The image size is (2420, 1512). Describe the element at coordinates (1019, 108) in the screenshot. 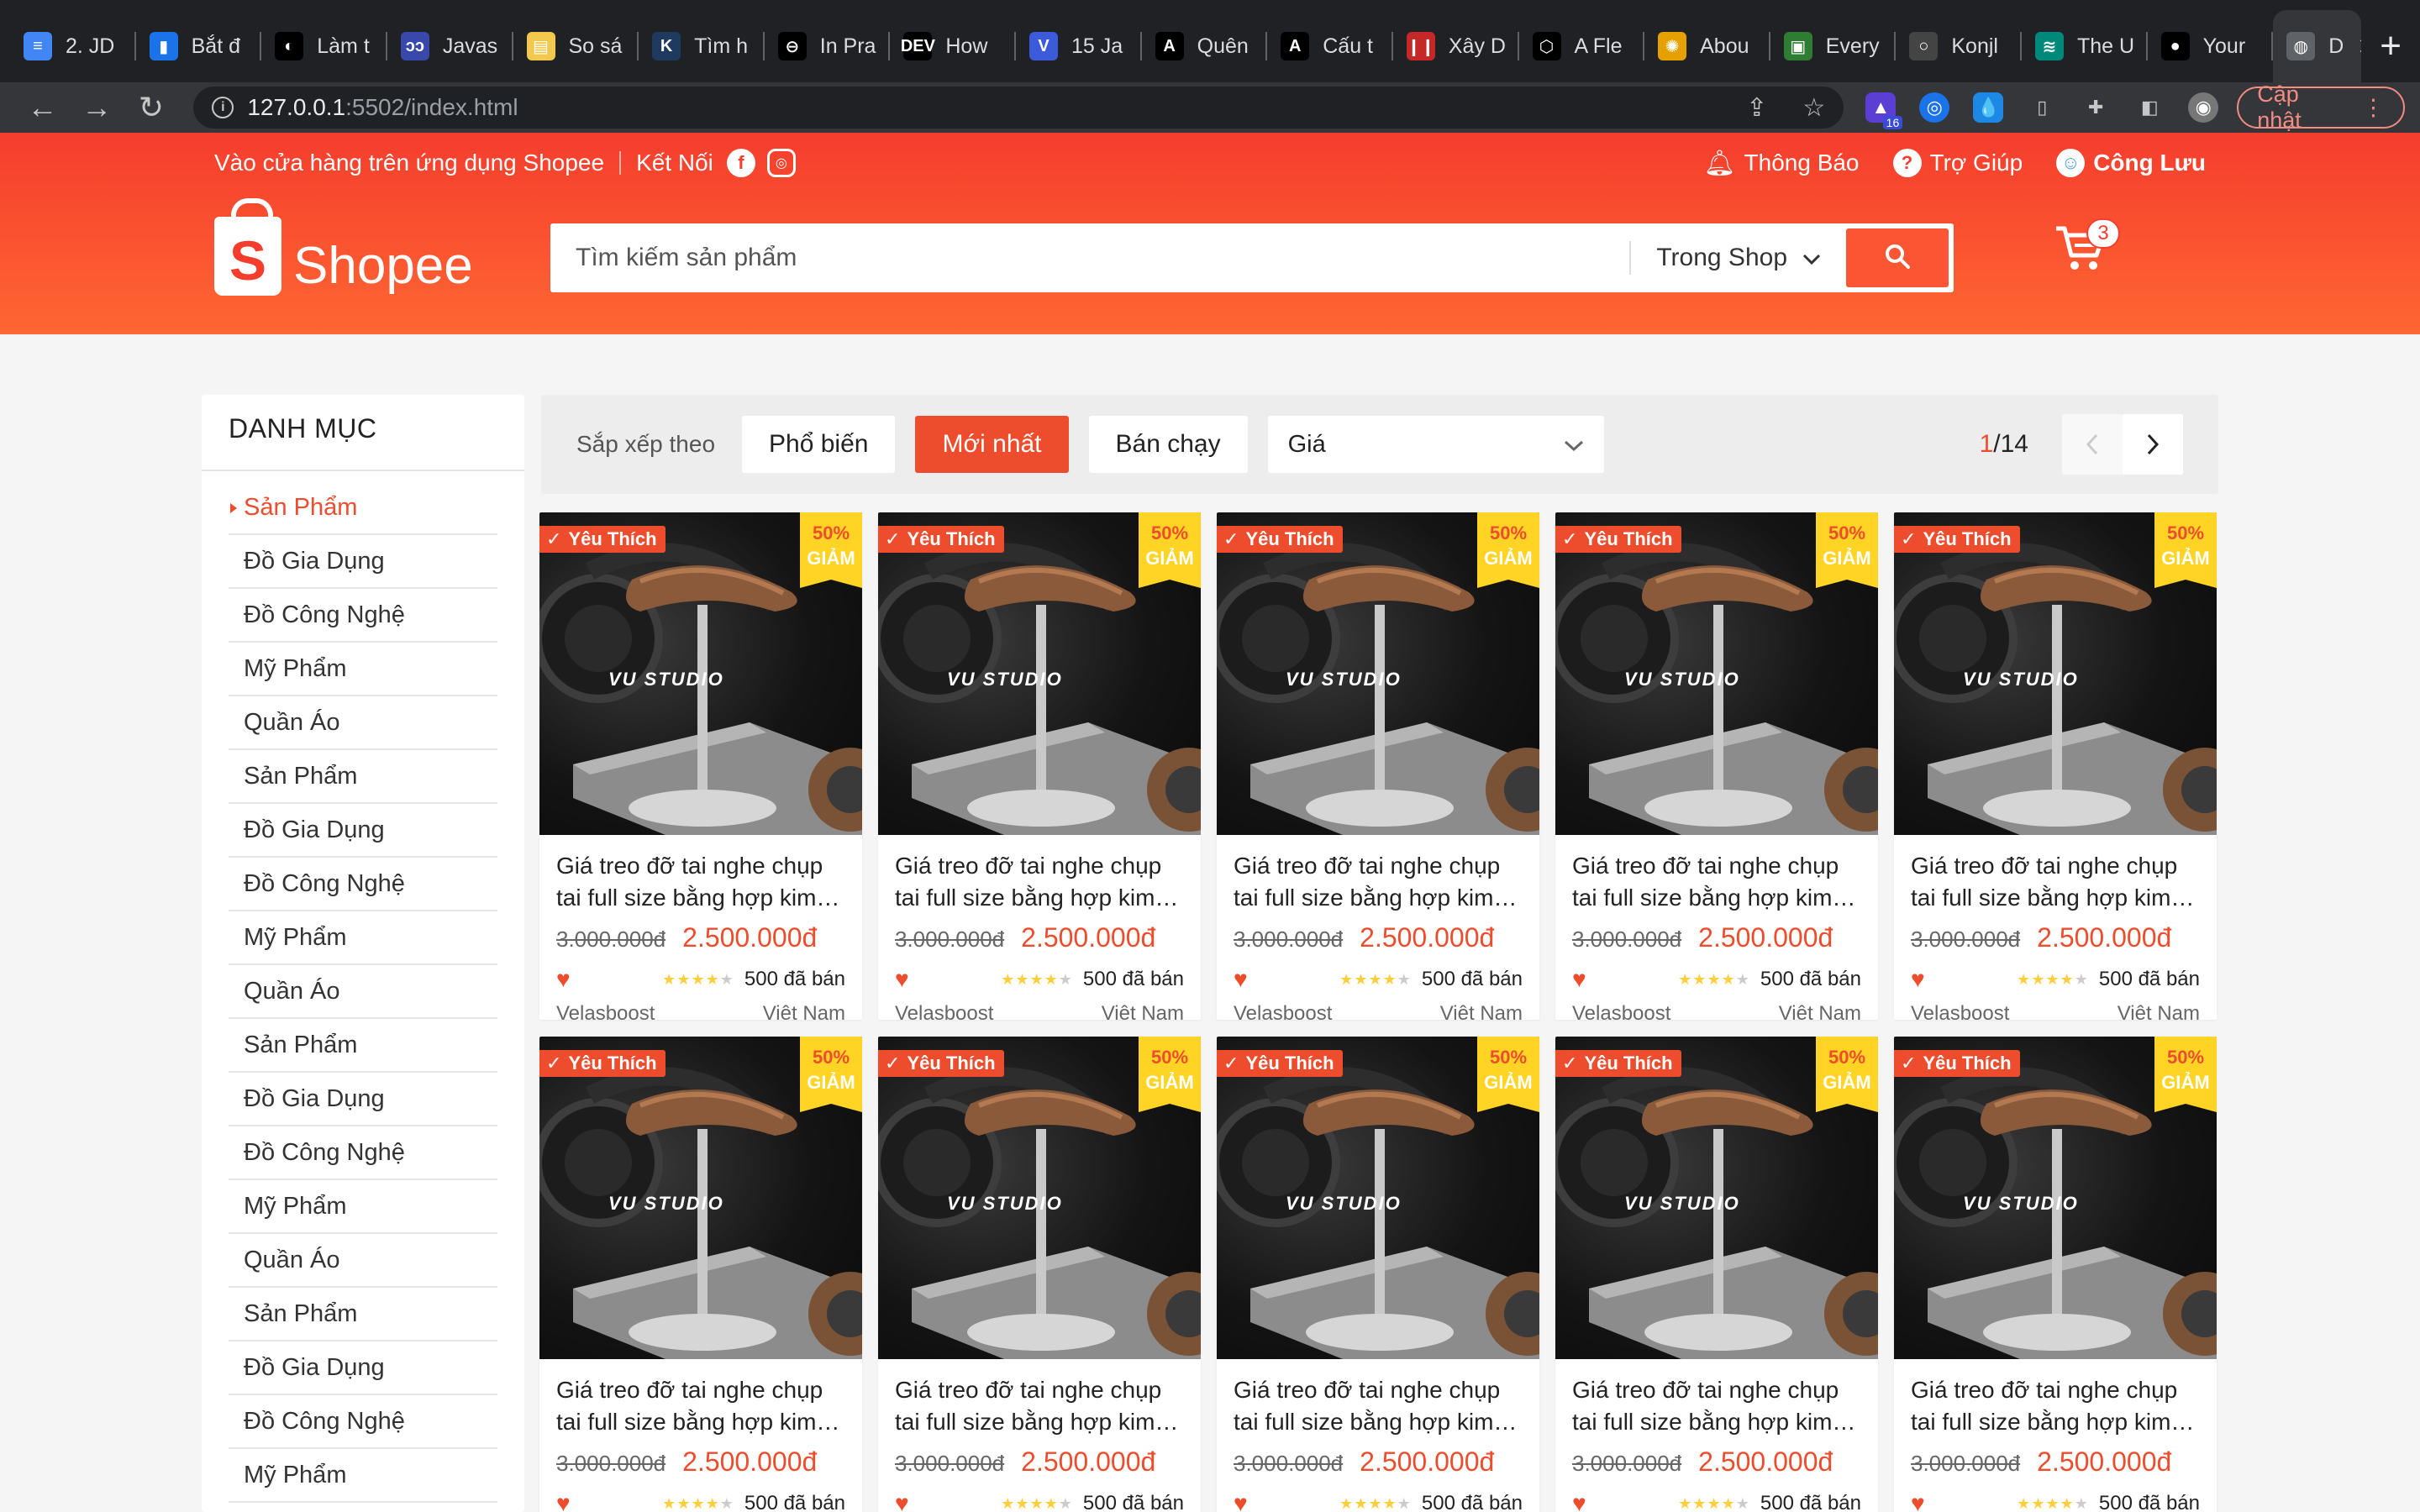

I see `address-bar: i 127.0.0.1:5502/index.html ⇪ ☆` at that location.